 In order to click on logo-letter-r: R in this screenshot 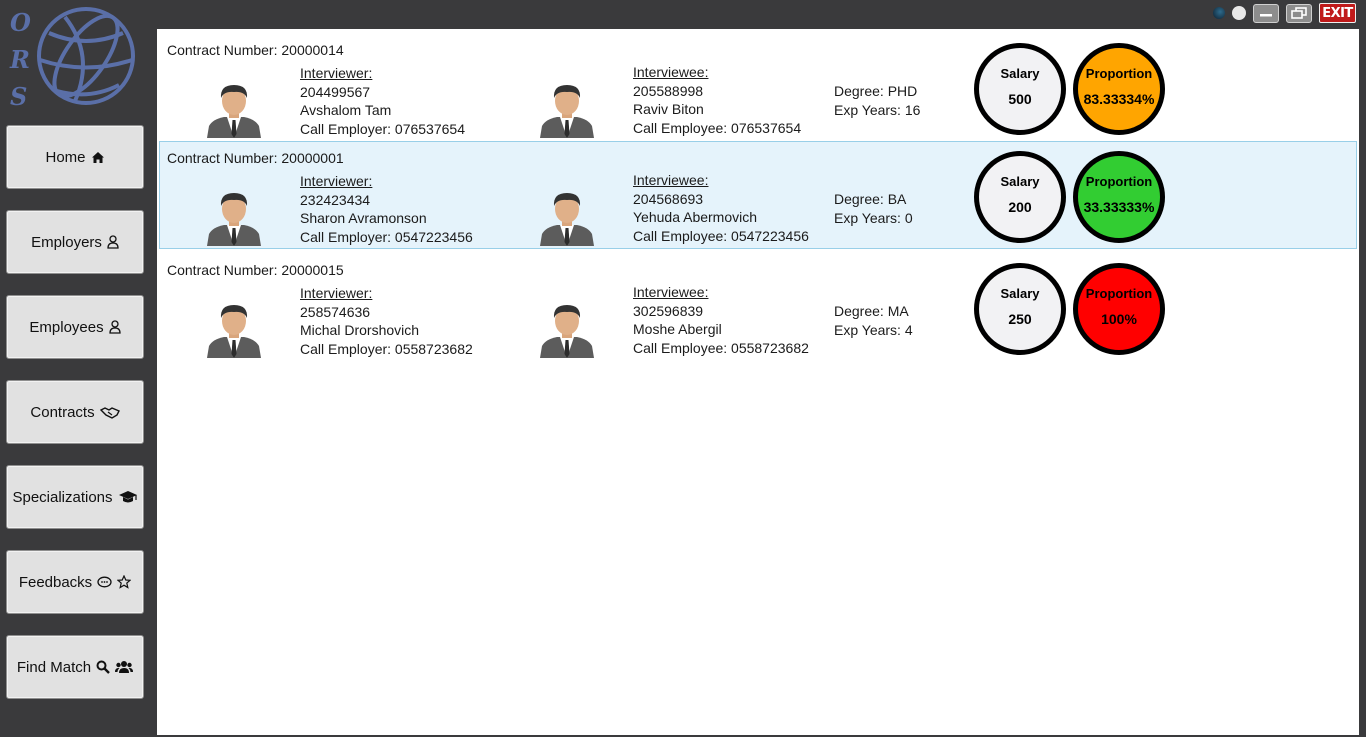, I will do `click(20, 59)`.